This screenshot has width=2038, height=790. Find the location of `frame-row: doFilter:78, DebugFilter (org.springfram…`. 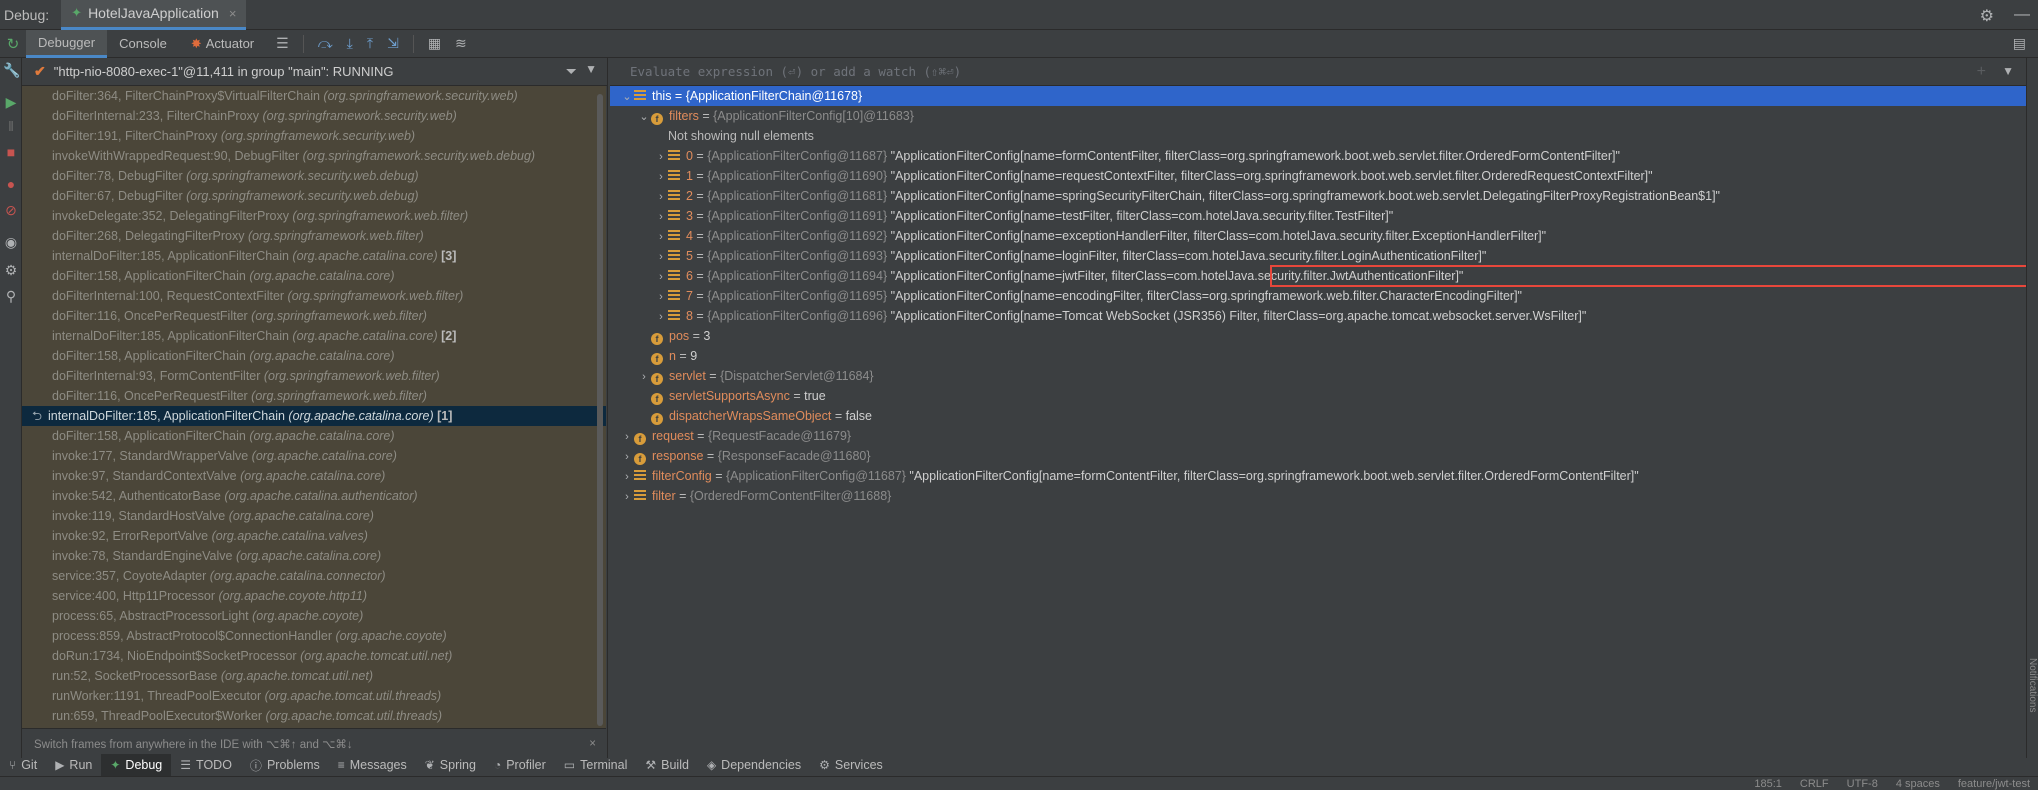

frame-row: doFilter:78, DebugFilter (org.springfram… is located at coordinates (314, 176).